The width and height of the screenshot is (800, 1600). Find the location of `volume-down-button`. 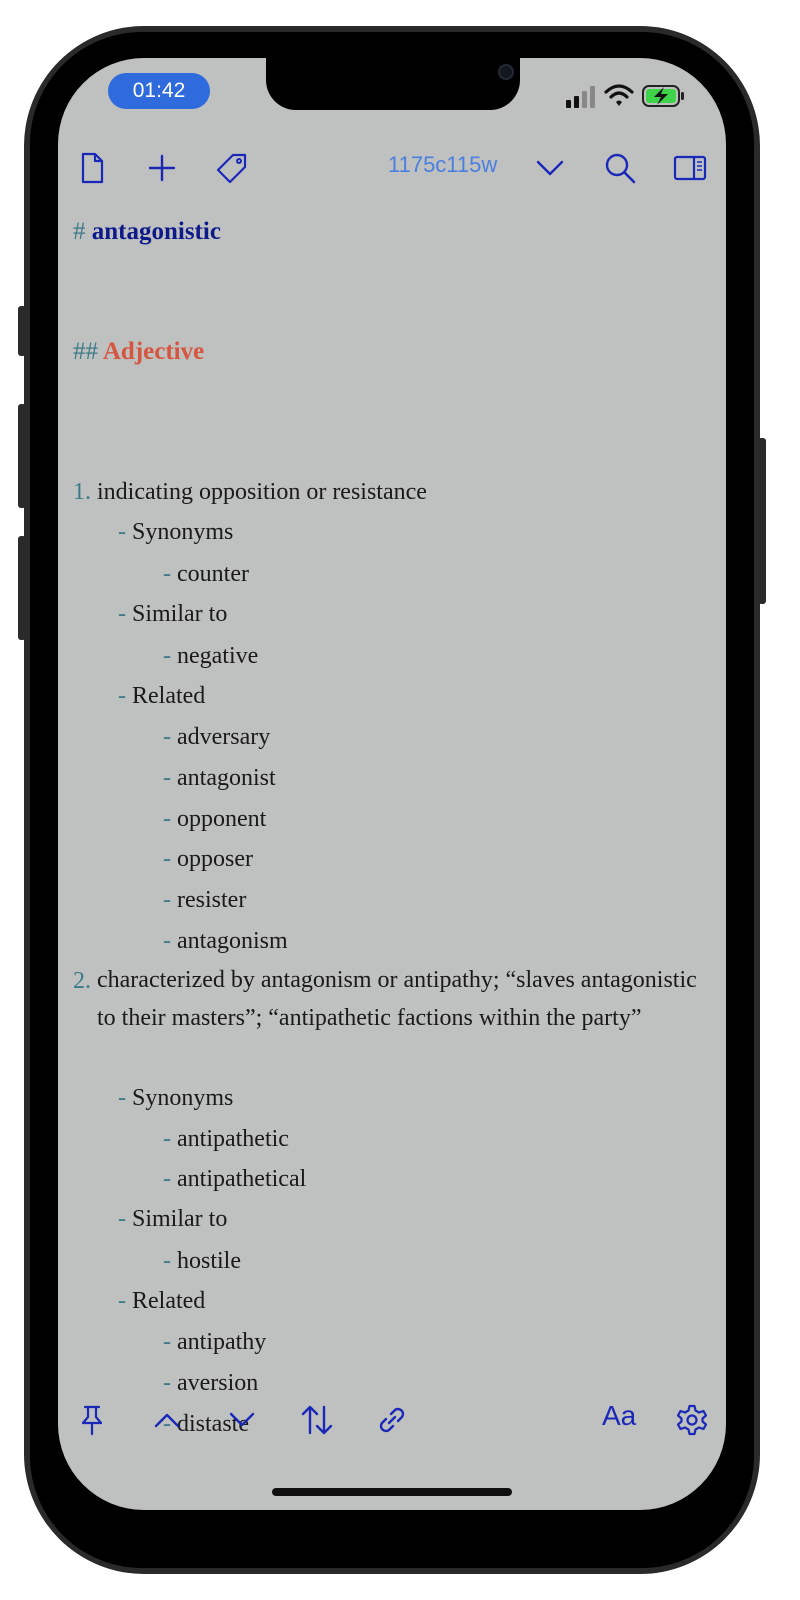

volume-down-button is located at coordinates (22, 588).